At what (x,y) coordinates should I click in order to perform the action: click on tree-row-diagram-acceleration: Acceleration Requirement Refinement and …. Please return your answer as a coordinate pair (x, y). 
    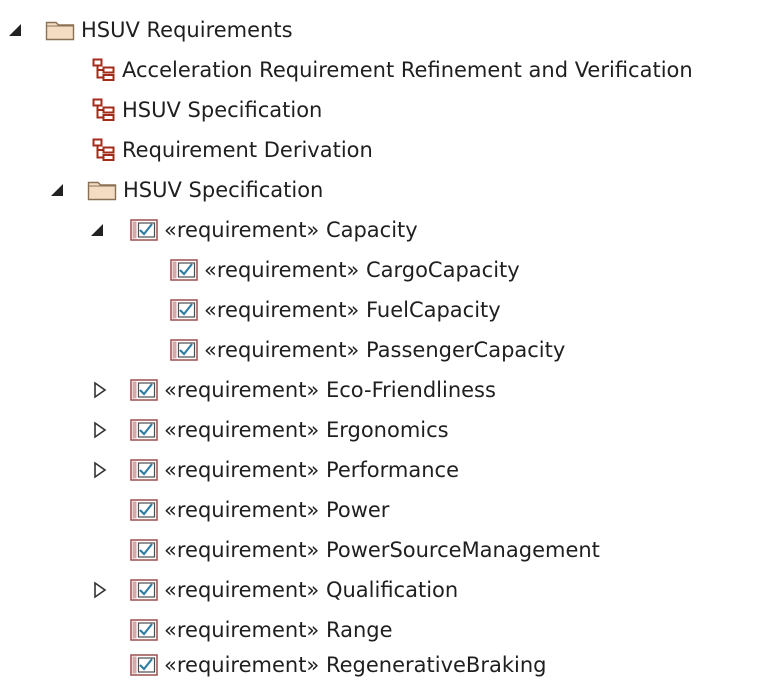
    Looking at the image, I should click on (386, 70).